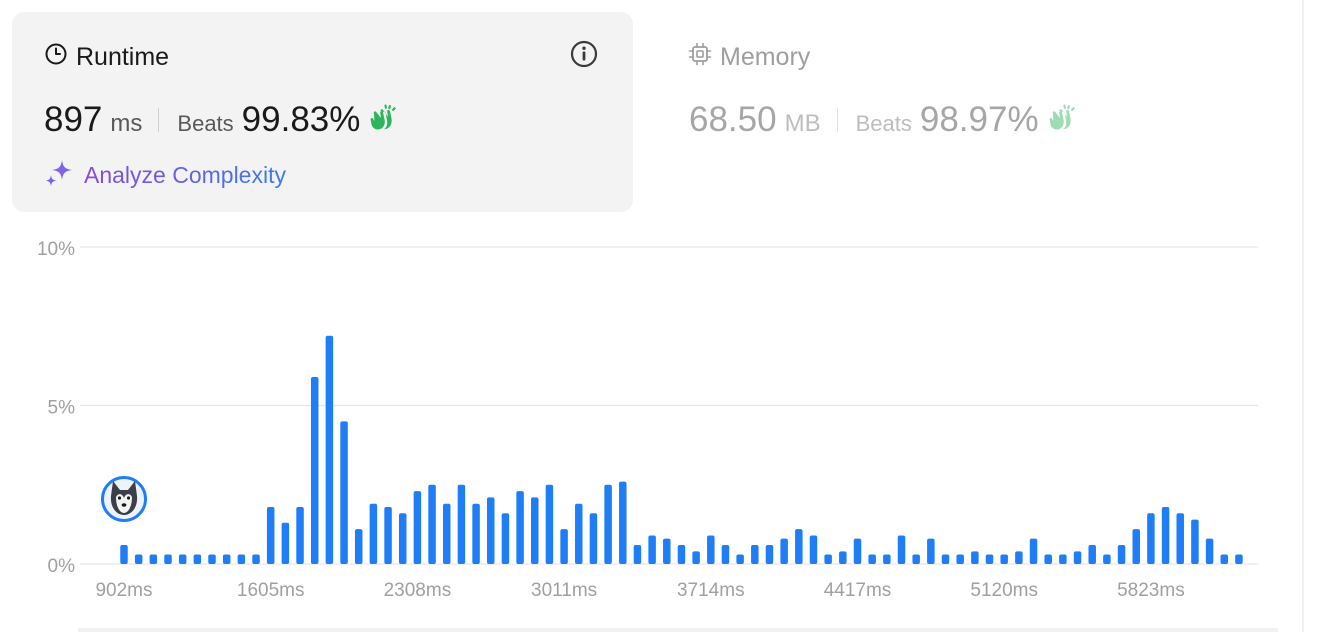 This screenshot has height=632, width=1323. I want to click on clap-icon, so click(383, 120).